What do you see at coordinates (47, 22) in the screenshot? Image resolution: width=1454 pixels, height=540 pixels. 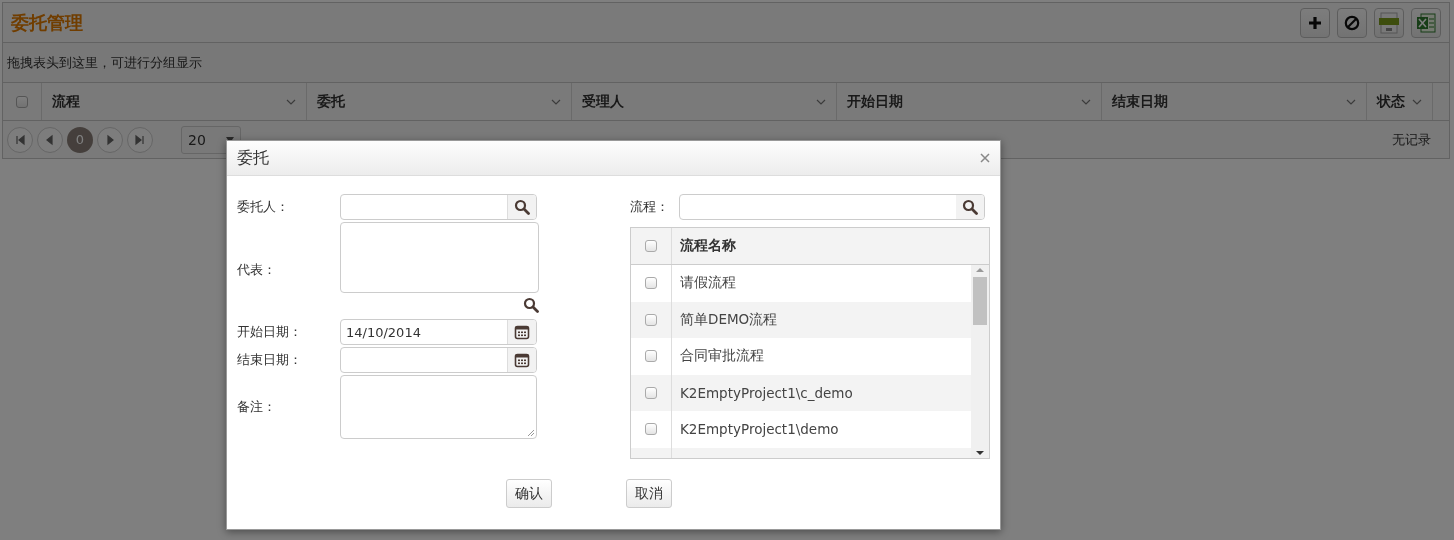 I see `page-title: 委托管理` at bounding box center [47, 22].